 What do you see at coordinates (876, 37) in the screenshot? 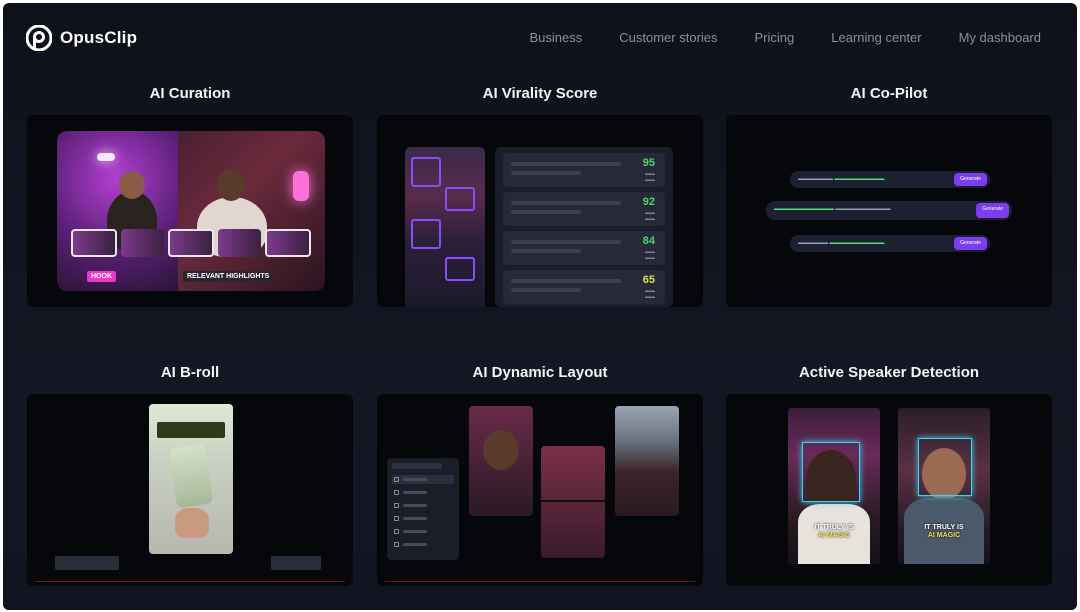
I see `nav-link-learning-center: Learning center` at bounding box center [876, 37].